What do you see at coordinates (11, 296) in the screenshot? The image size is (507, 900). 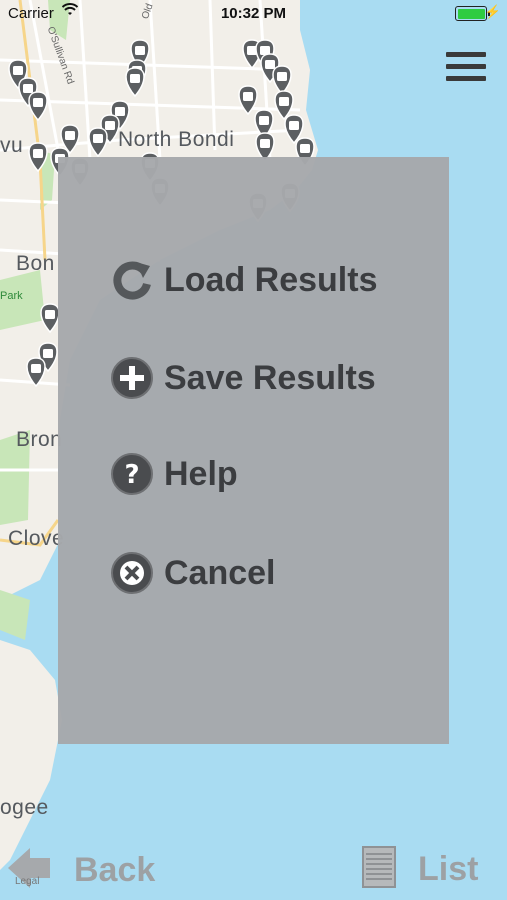 I see `map-label-park: Park` at bounding box center [11, 296].